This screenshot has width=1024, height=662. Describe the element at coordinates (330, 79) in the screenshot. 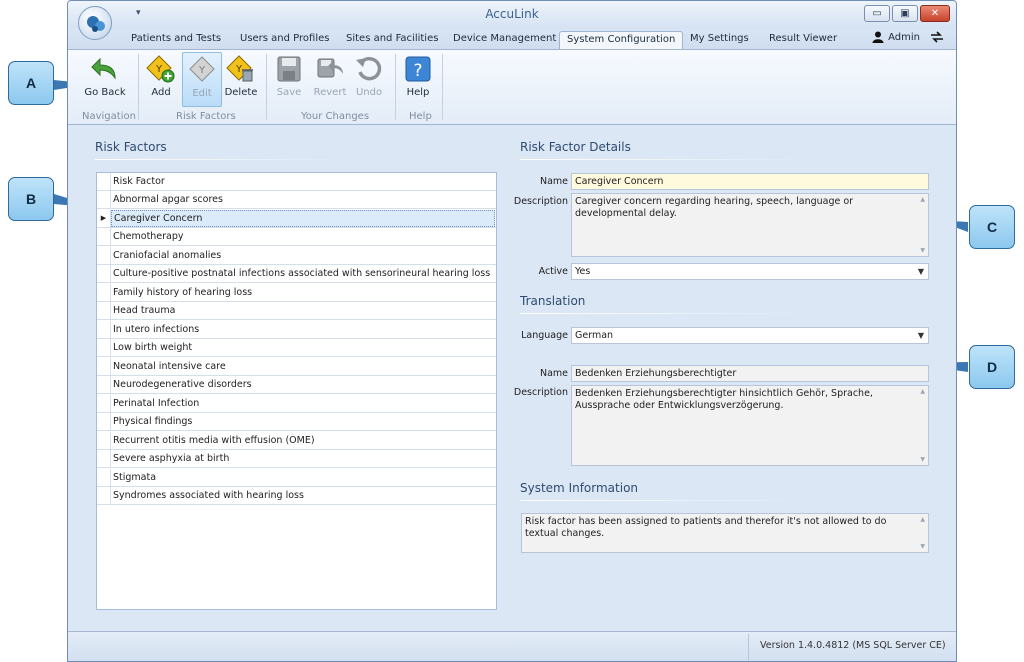

I see `revert-button: Revert` at that location.